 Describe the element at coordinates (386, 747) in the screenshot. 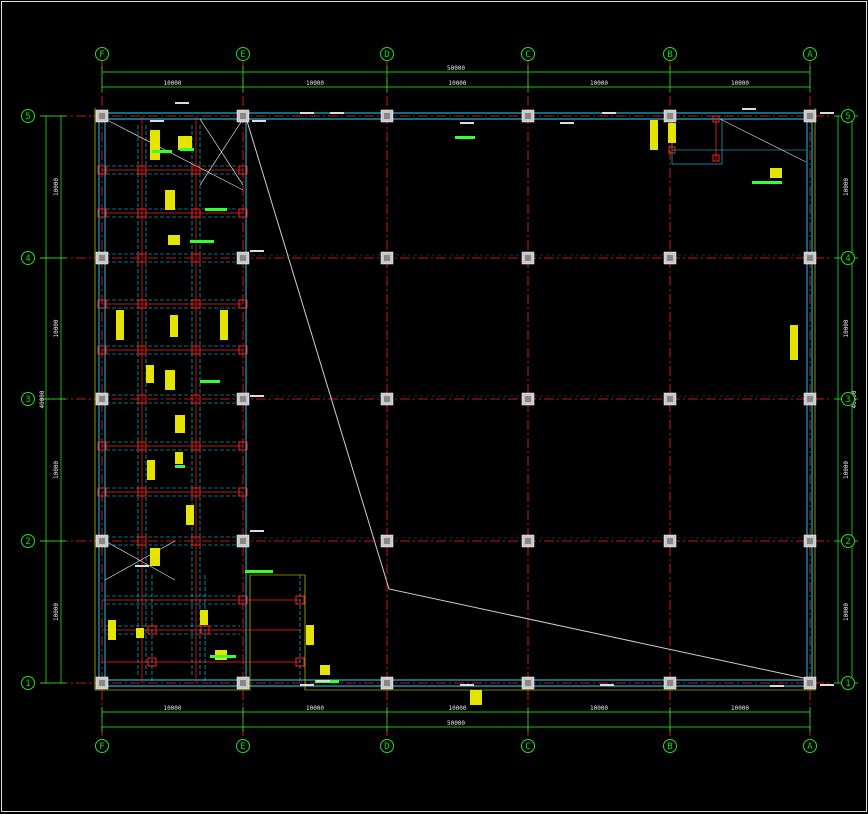

I see `axis-bubble-bottom-label: D` at that location.